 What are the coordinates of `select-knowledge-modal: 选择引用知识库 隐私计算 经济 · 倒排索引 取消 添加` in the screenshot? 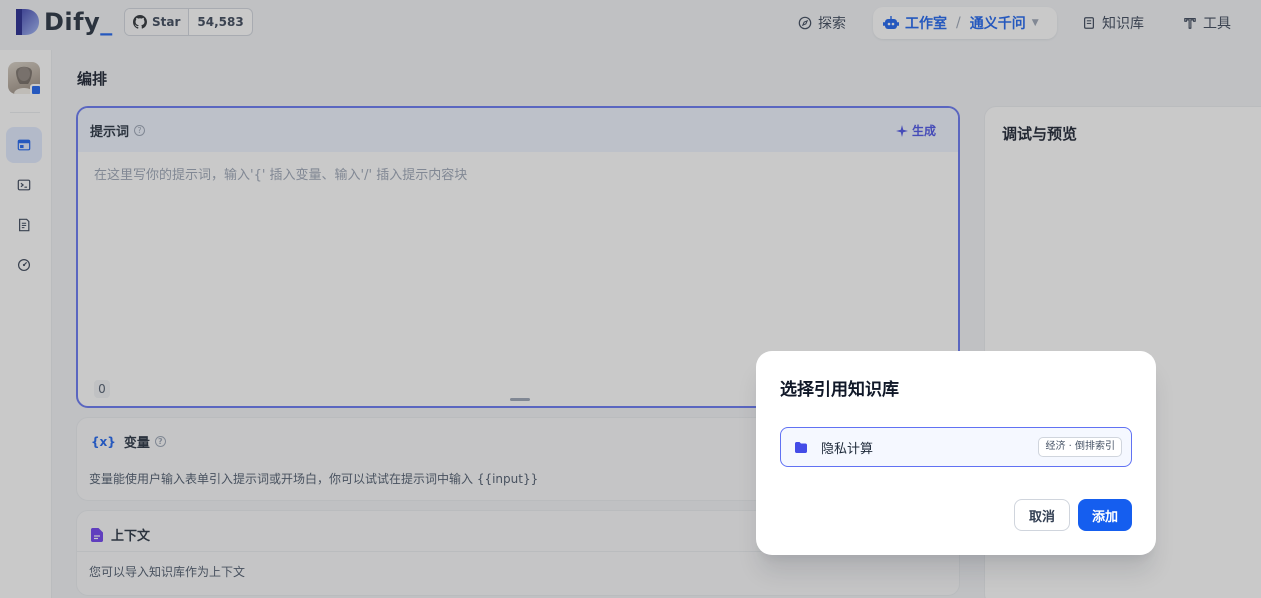 It's located at (956, 453).